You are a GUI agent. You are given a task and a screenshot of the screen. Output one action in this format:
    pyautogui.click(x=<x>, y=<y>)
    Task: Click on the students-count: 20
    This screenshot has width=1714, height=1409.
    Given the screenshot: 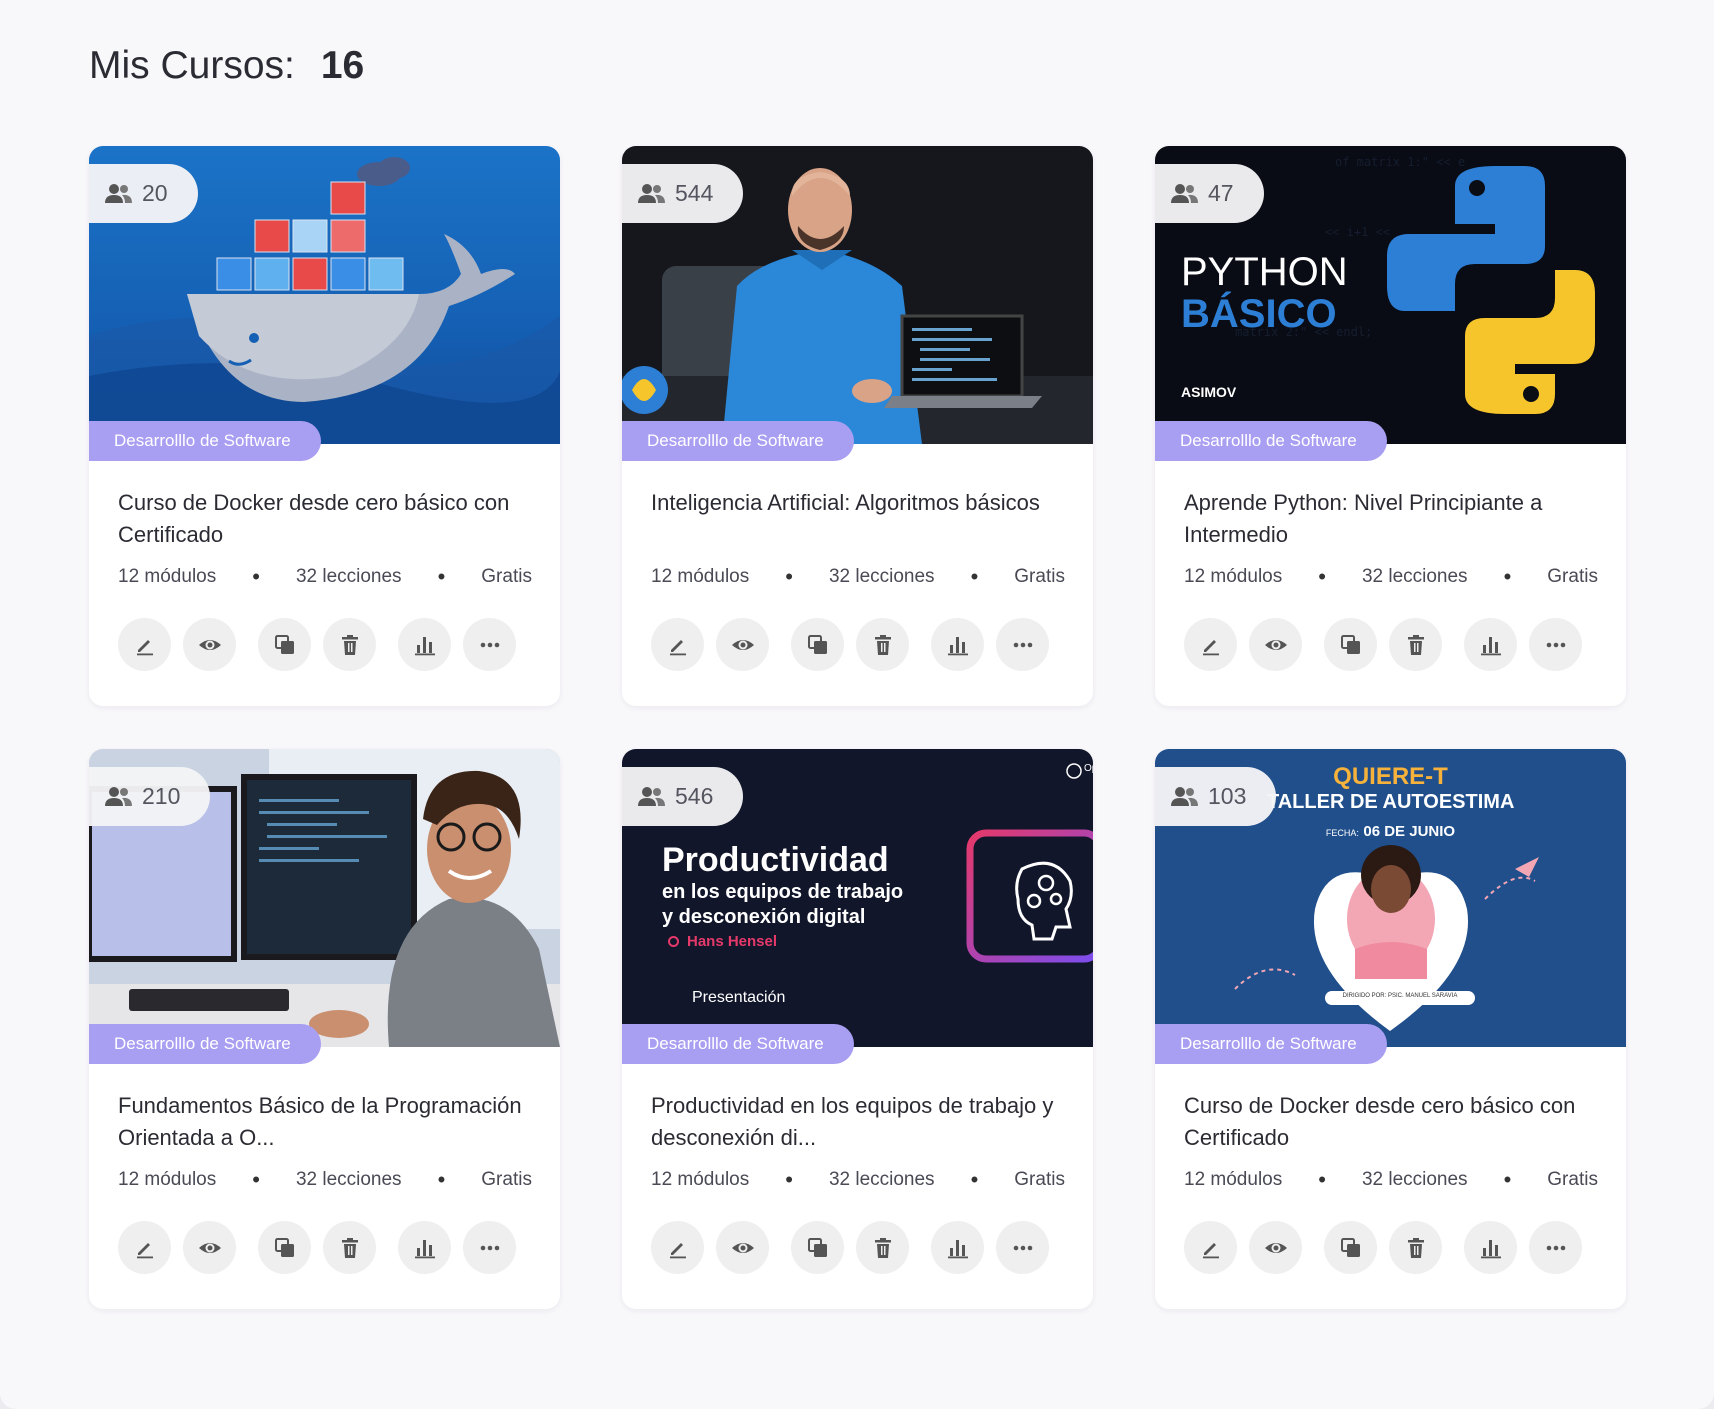 What is the action you would take?
    pyautogui.click(x=155, y=193)
    